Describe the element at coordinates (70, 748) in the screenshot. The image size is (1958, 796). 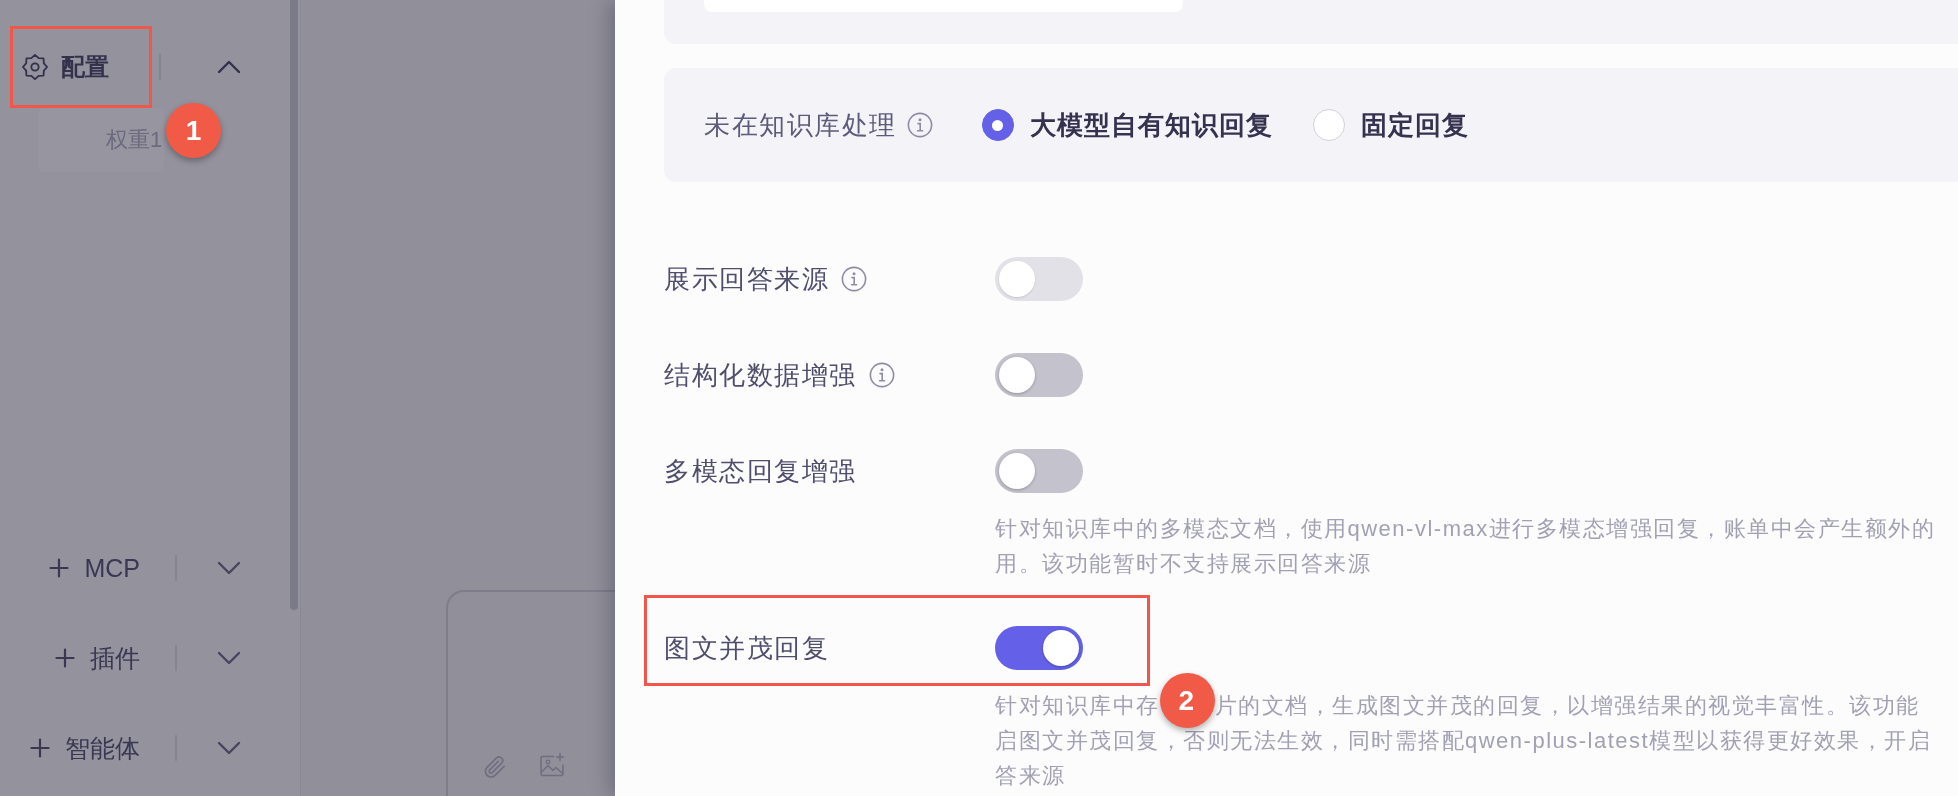
I see `add-button: 智能体` at that location.